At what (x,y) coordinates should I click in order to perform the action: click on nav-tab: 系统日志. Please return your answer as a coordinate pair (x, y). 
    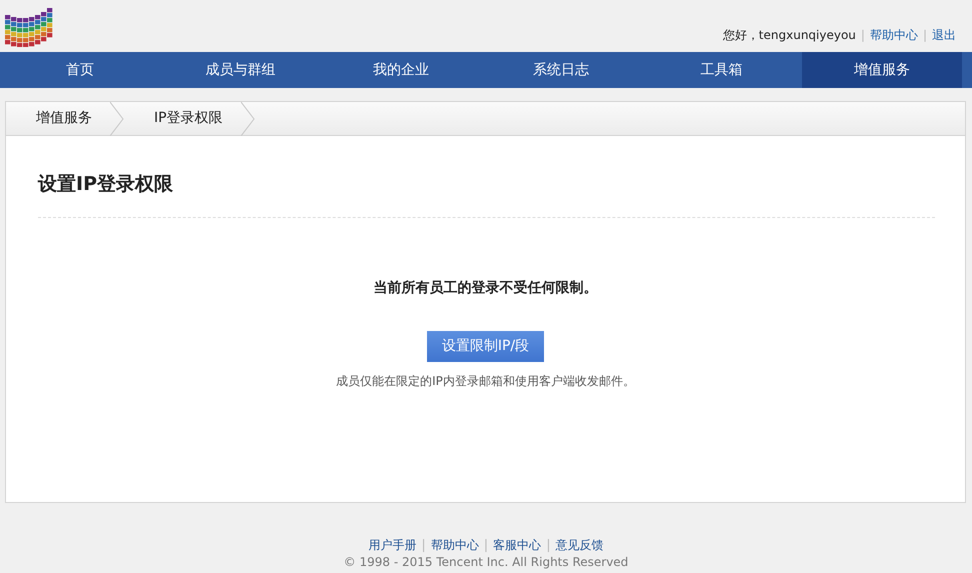
    Looking at the image, I should click on (561, 70).